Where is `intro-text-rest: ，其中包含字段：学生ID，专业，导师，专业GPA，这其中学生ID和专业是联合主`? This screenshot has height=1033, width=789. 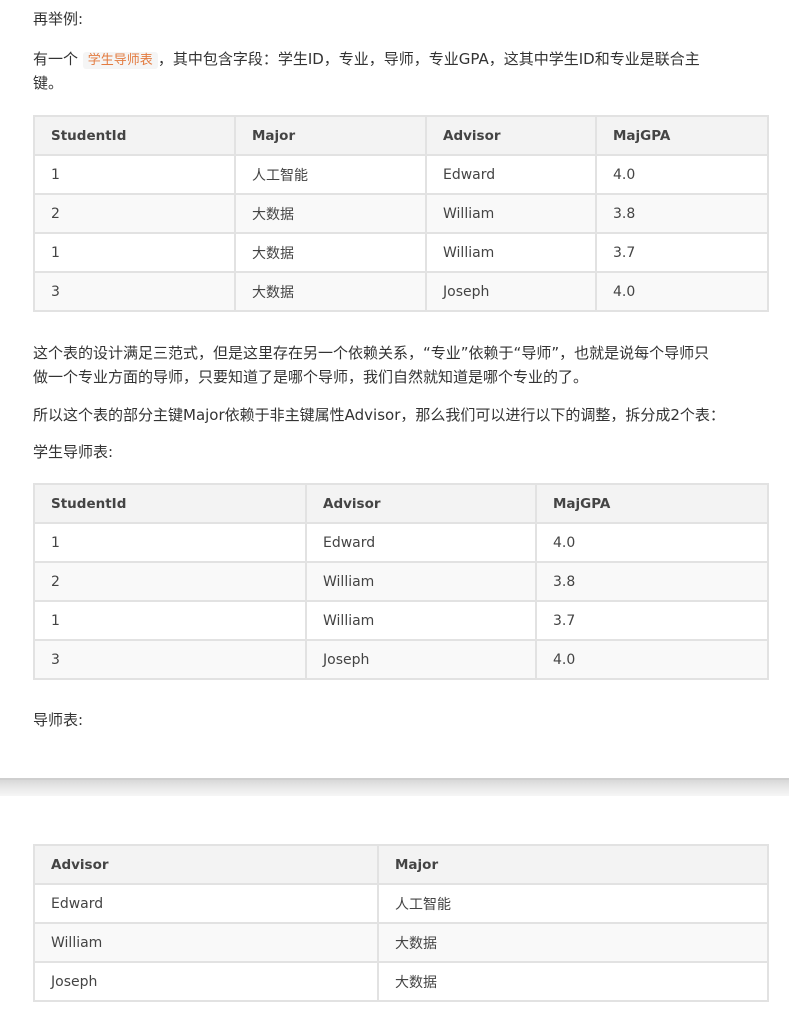
intro-text-rest: ，其中包含字段：学生ID，专业，导师，专业GPA，这其中学生ID和专业是联合主 is located at coordinates (428, 59).